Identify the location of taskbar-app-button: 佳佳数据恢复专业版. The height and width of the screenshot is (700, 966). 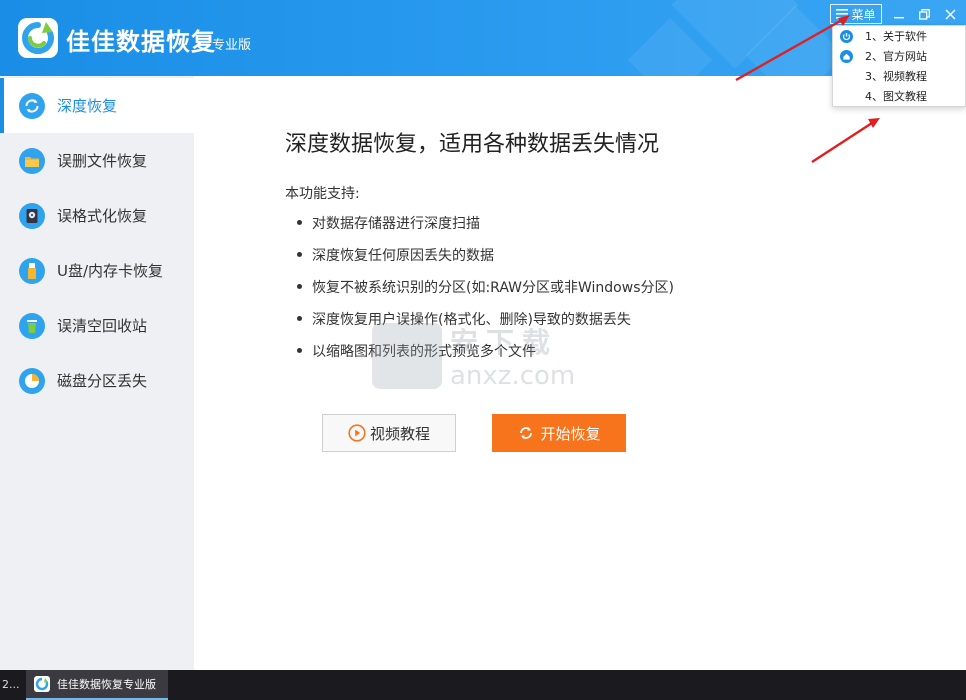
(97, 685).